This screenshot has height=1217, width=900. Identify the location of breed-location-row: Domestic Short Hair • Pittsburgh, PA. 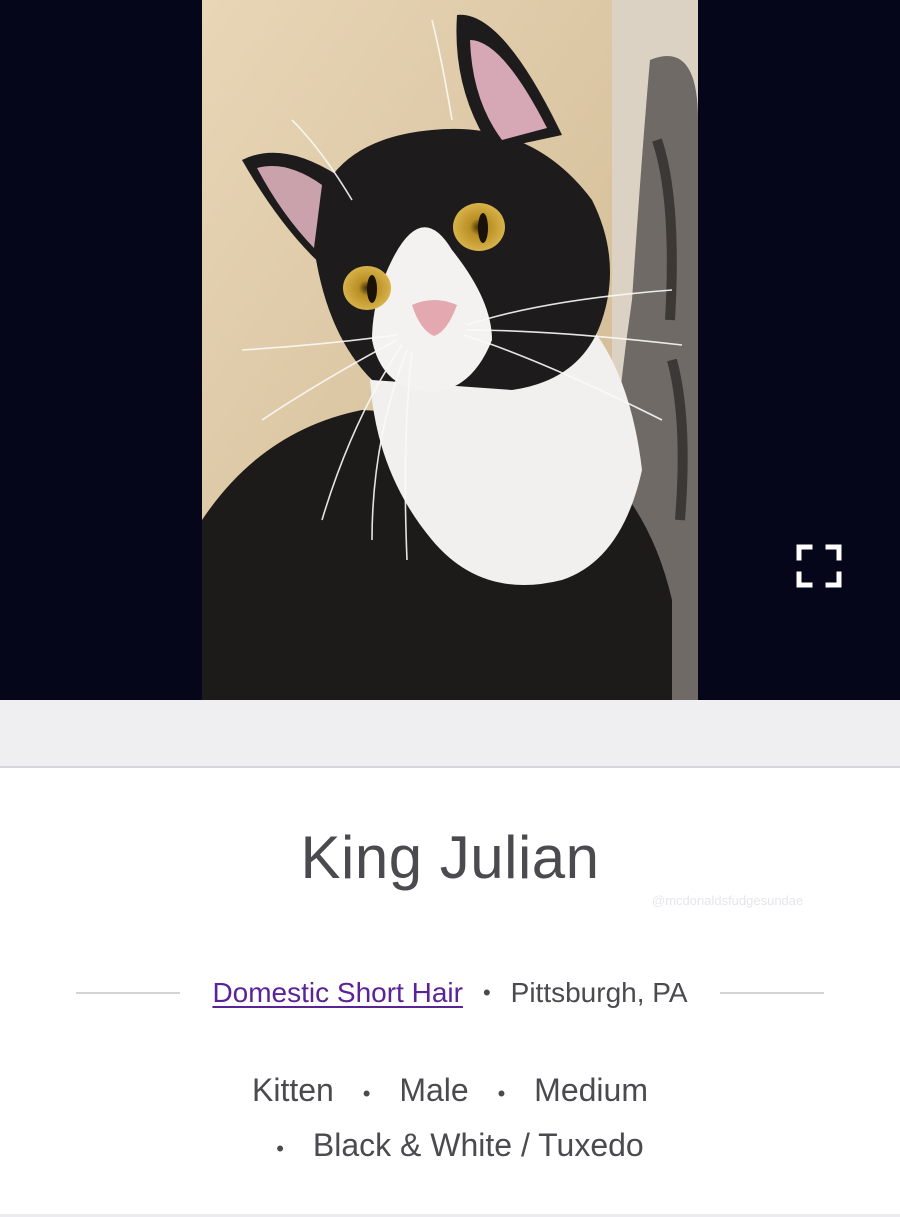
(450, 993).